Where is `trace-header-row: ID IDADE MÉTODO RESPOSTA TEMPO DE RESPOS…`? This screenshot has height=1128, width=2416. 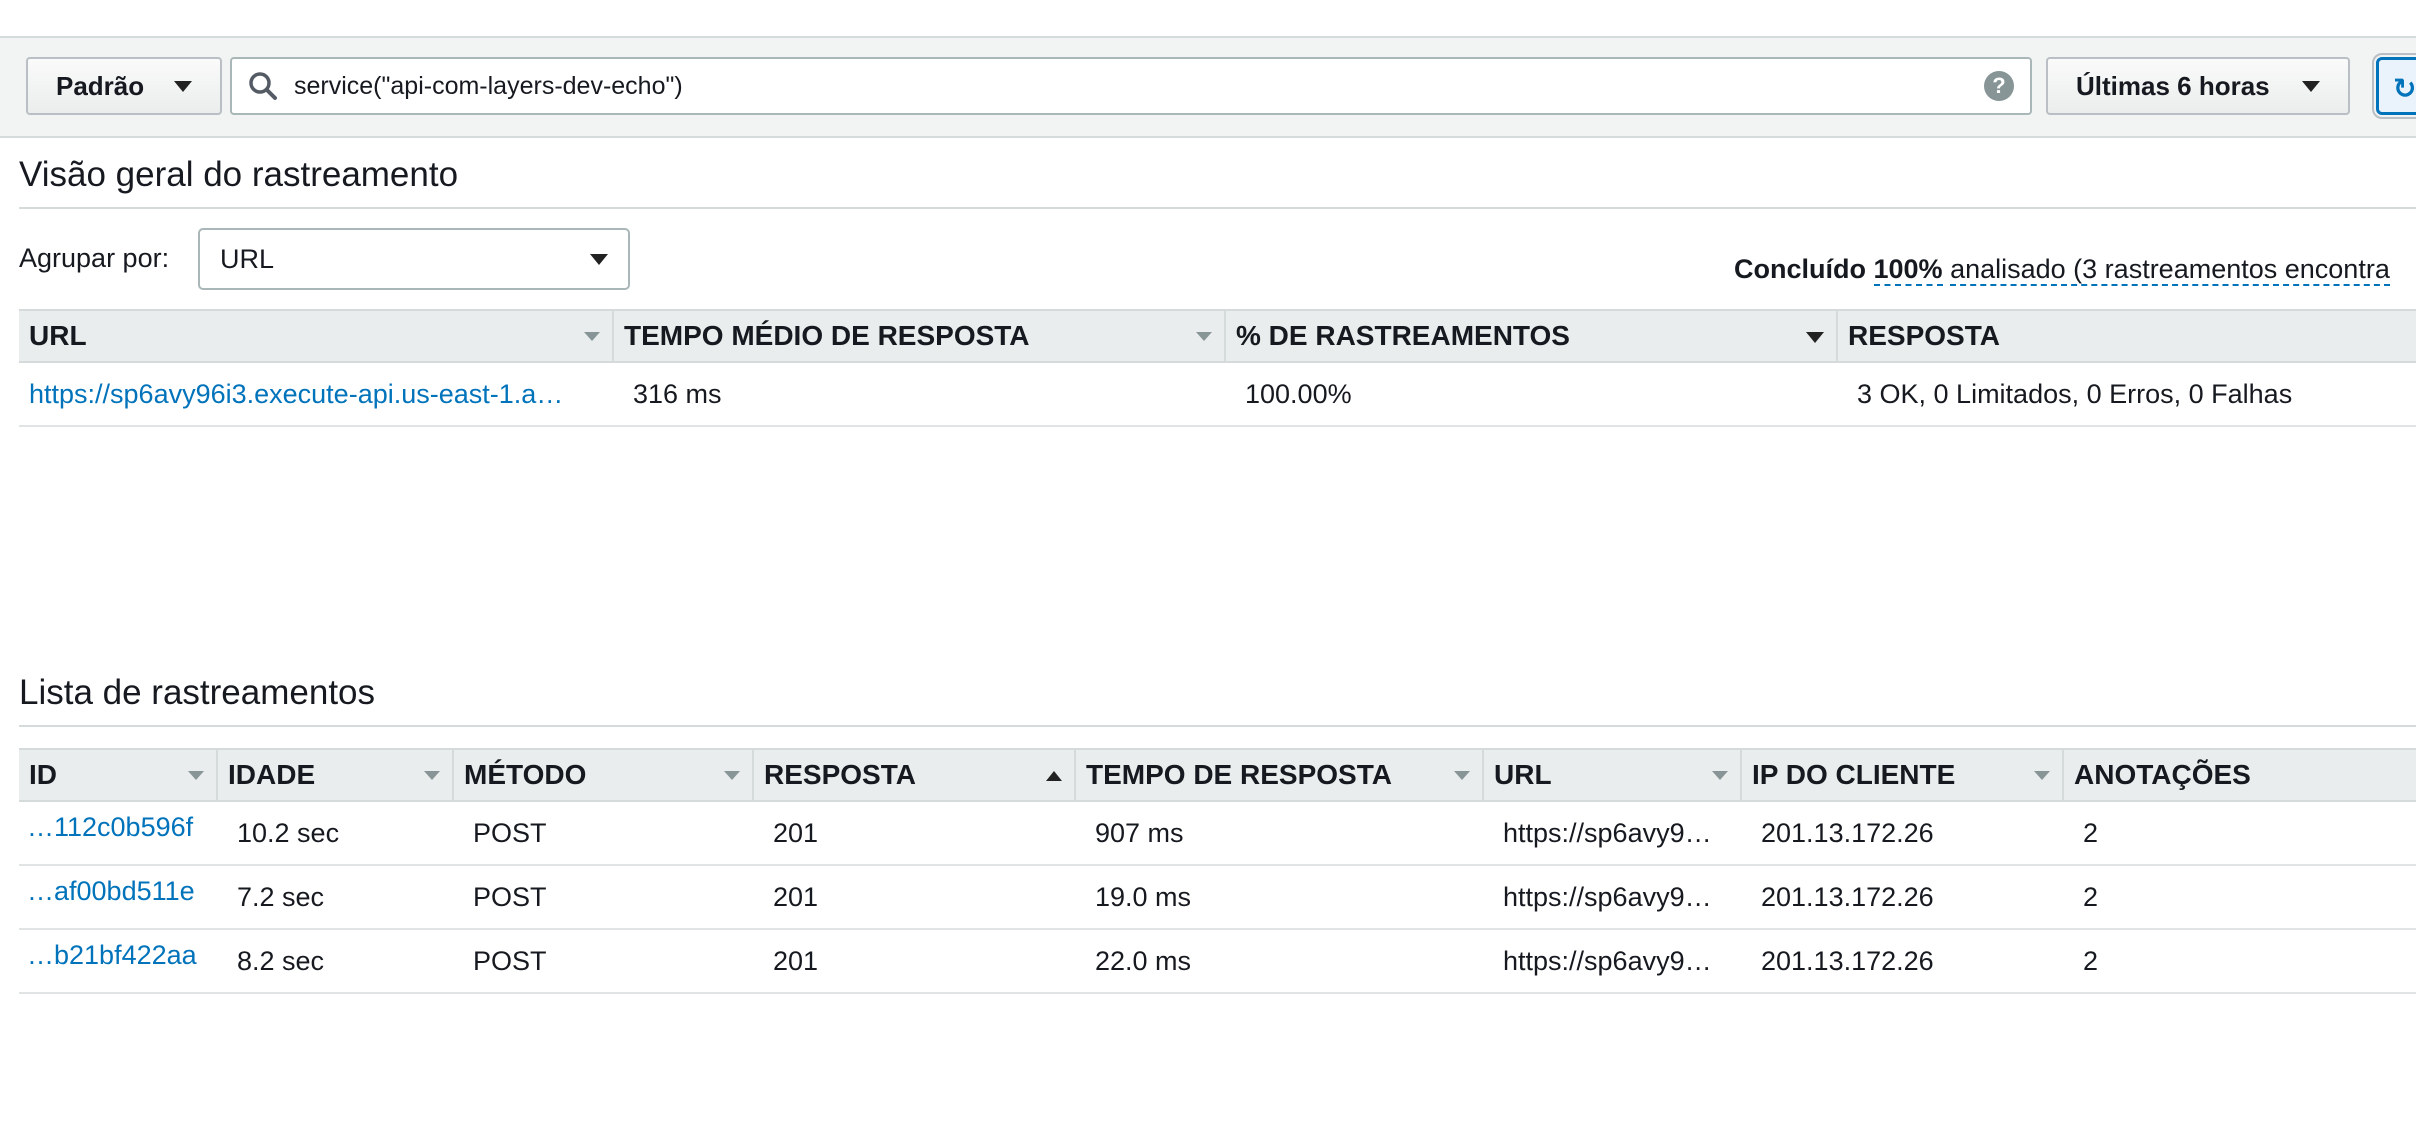 trace-header-row: ID IDADE MÉTODO RESPOSTA TEMPO DE RESPOS… is located at coordinates (1217, 775).